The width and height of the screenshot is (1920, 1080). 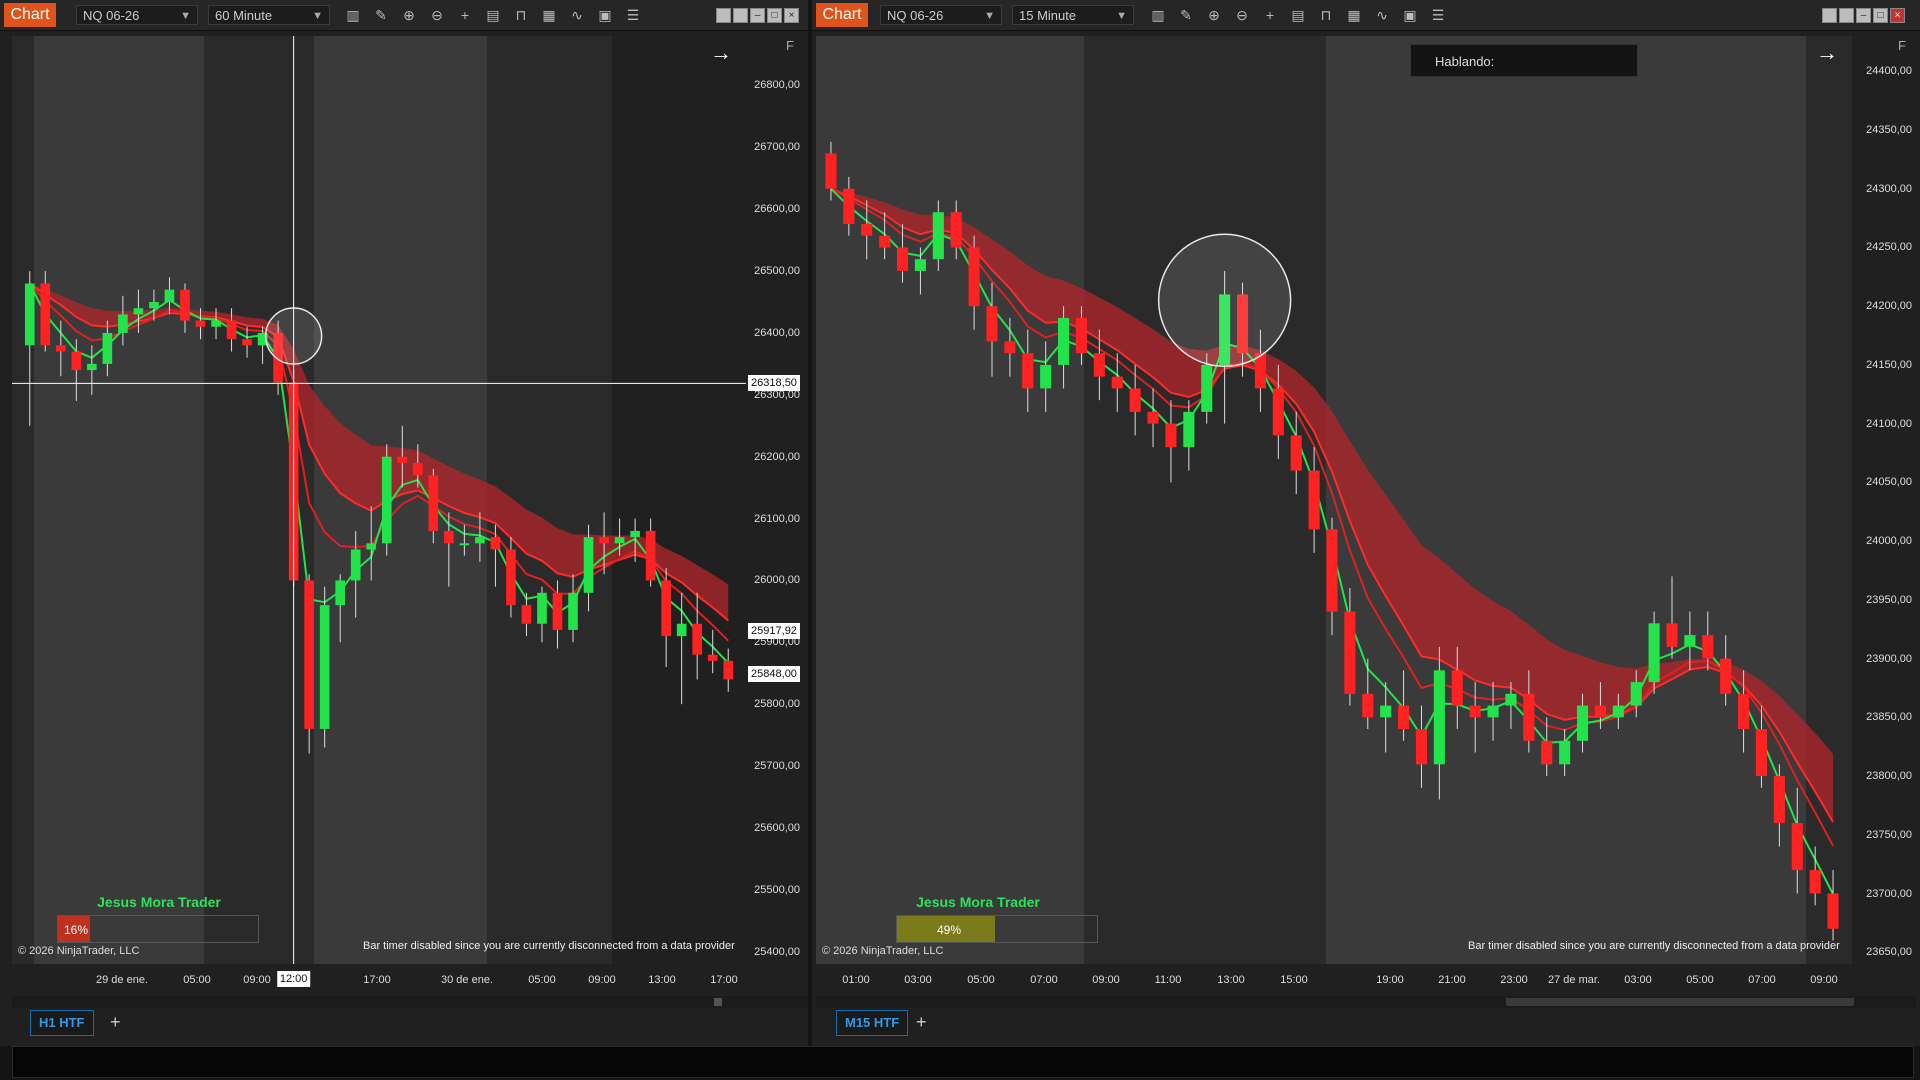 I want to click on price-tick-label: 24250,00, so click(x=1889, y=247).